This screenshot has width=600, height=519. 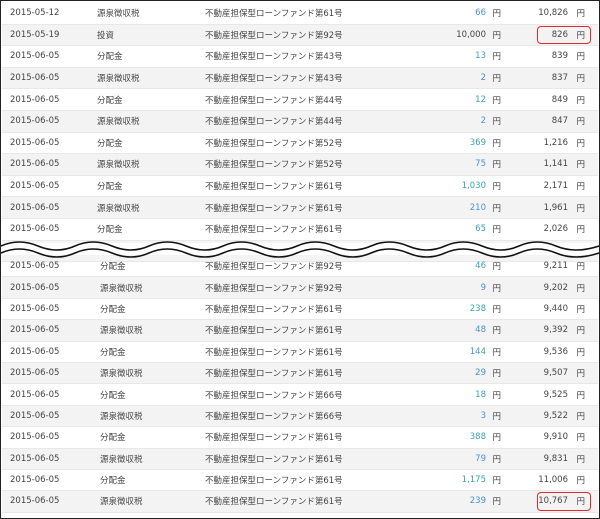 I want to click on balance-amount: 9,910, so click(x=555, y=437).